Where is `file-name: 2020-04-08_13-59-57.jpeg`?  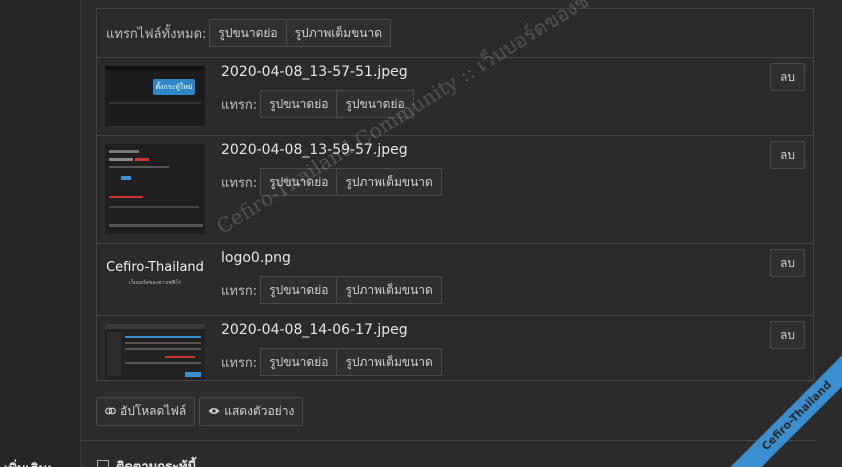 file-name: 2020-04-08_13-59-57.jpeg is located at coordinates (314, 150).